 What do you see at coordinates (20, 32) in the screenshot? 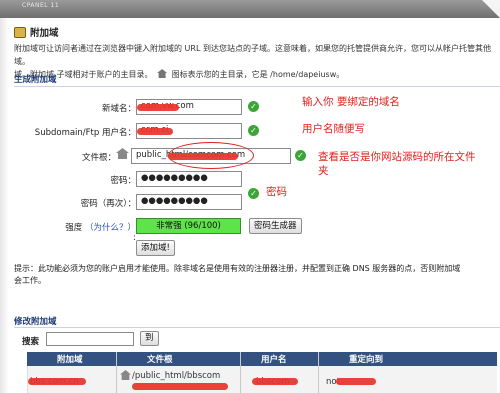
I see `addon-domain-icon` at bounding box center [20, 32].